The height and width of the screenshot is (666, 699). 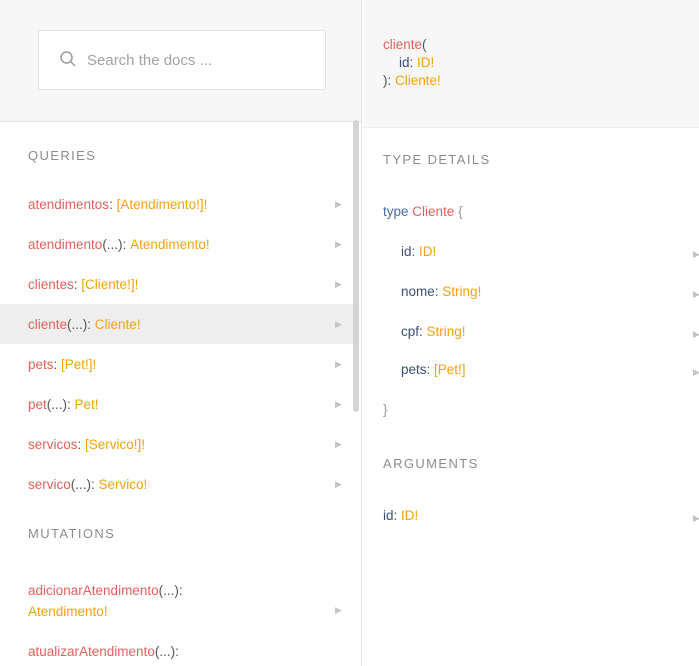 What do you see at coordinates (433, 331) in the screenshot?
I see `type-field: cpf: String!` at bounding box center [433, 331].